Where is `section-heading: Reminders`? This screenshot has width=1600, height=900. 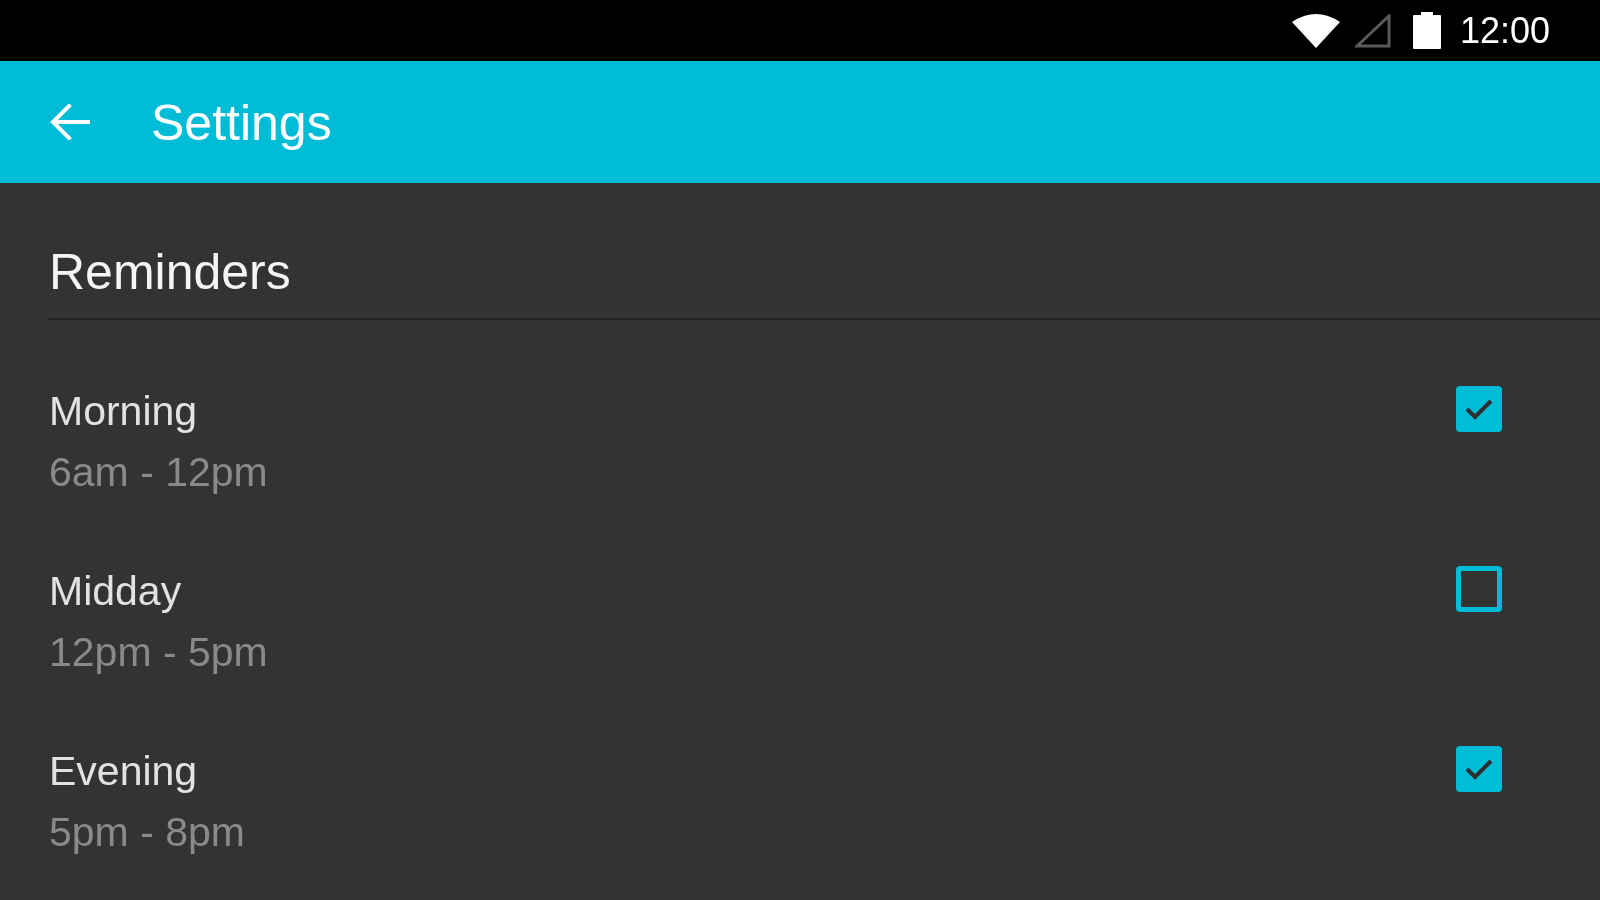
section-heading: Reminders is located at coordinates (170, 272).